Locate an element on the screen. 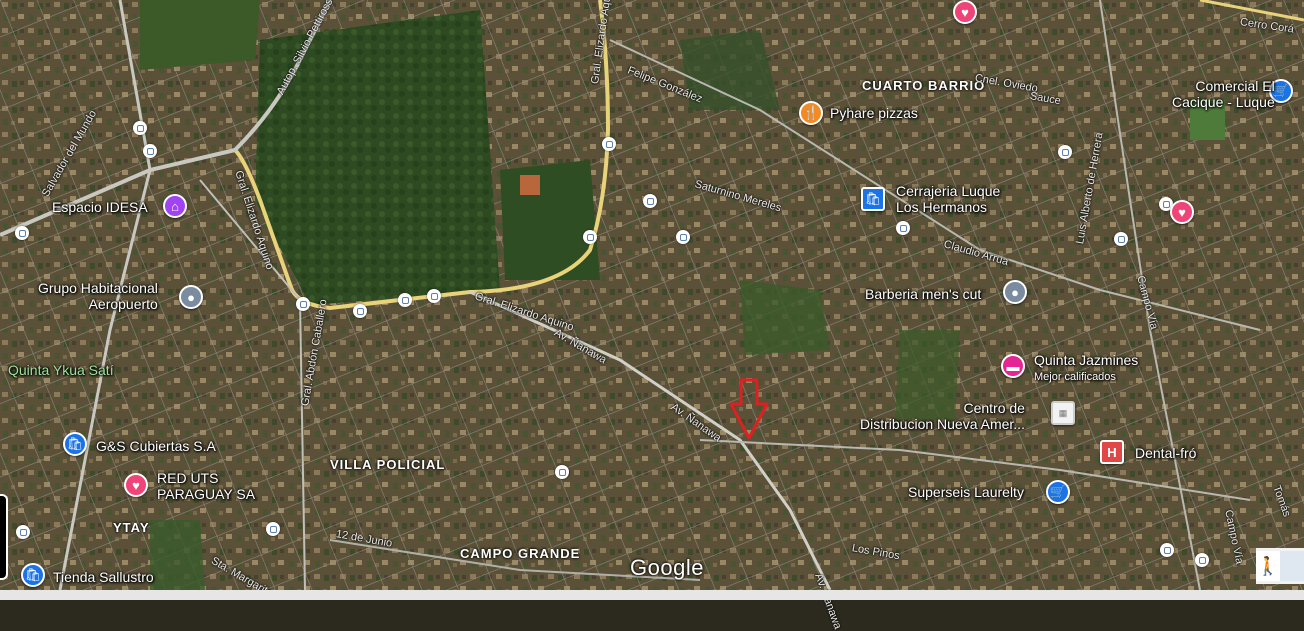  place-label-superseis-laurelty: Superseis Laurelty is located at coordinates (966, 492).